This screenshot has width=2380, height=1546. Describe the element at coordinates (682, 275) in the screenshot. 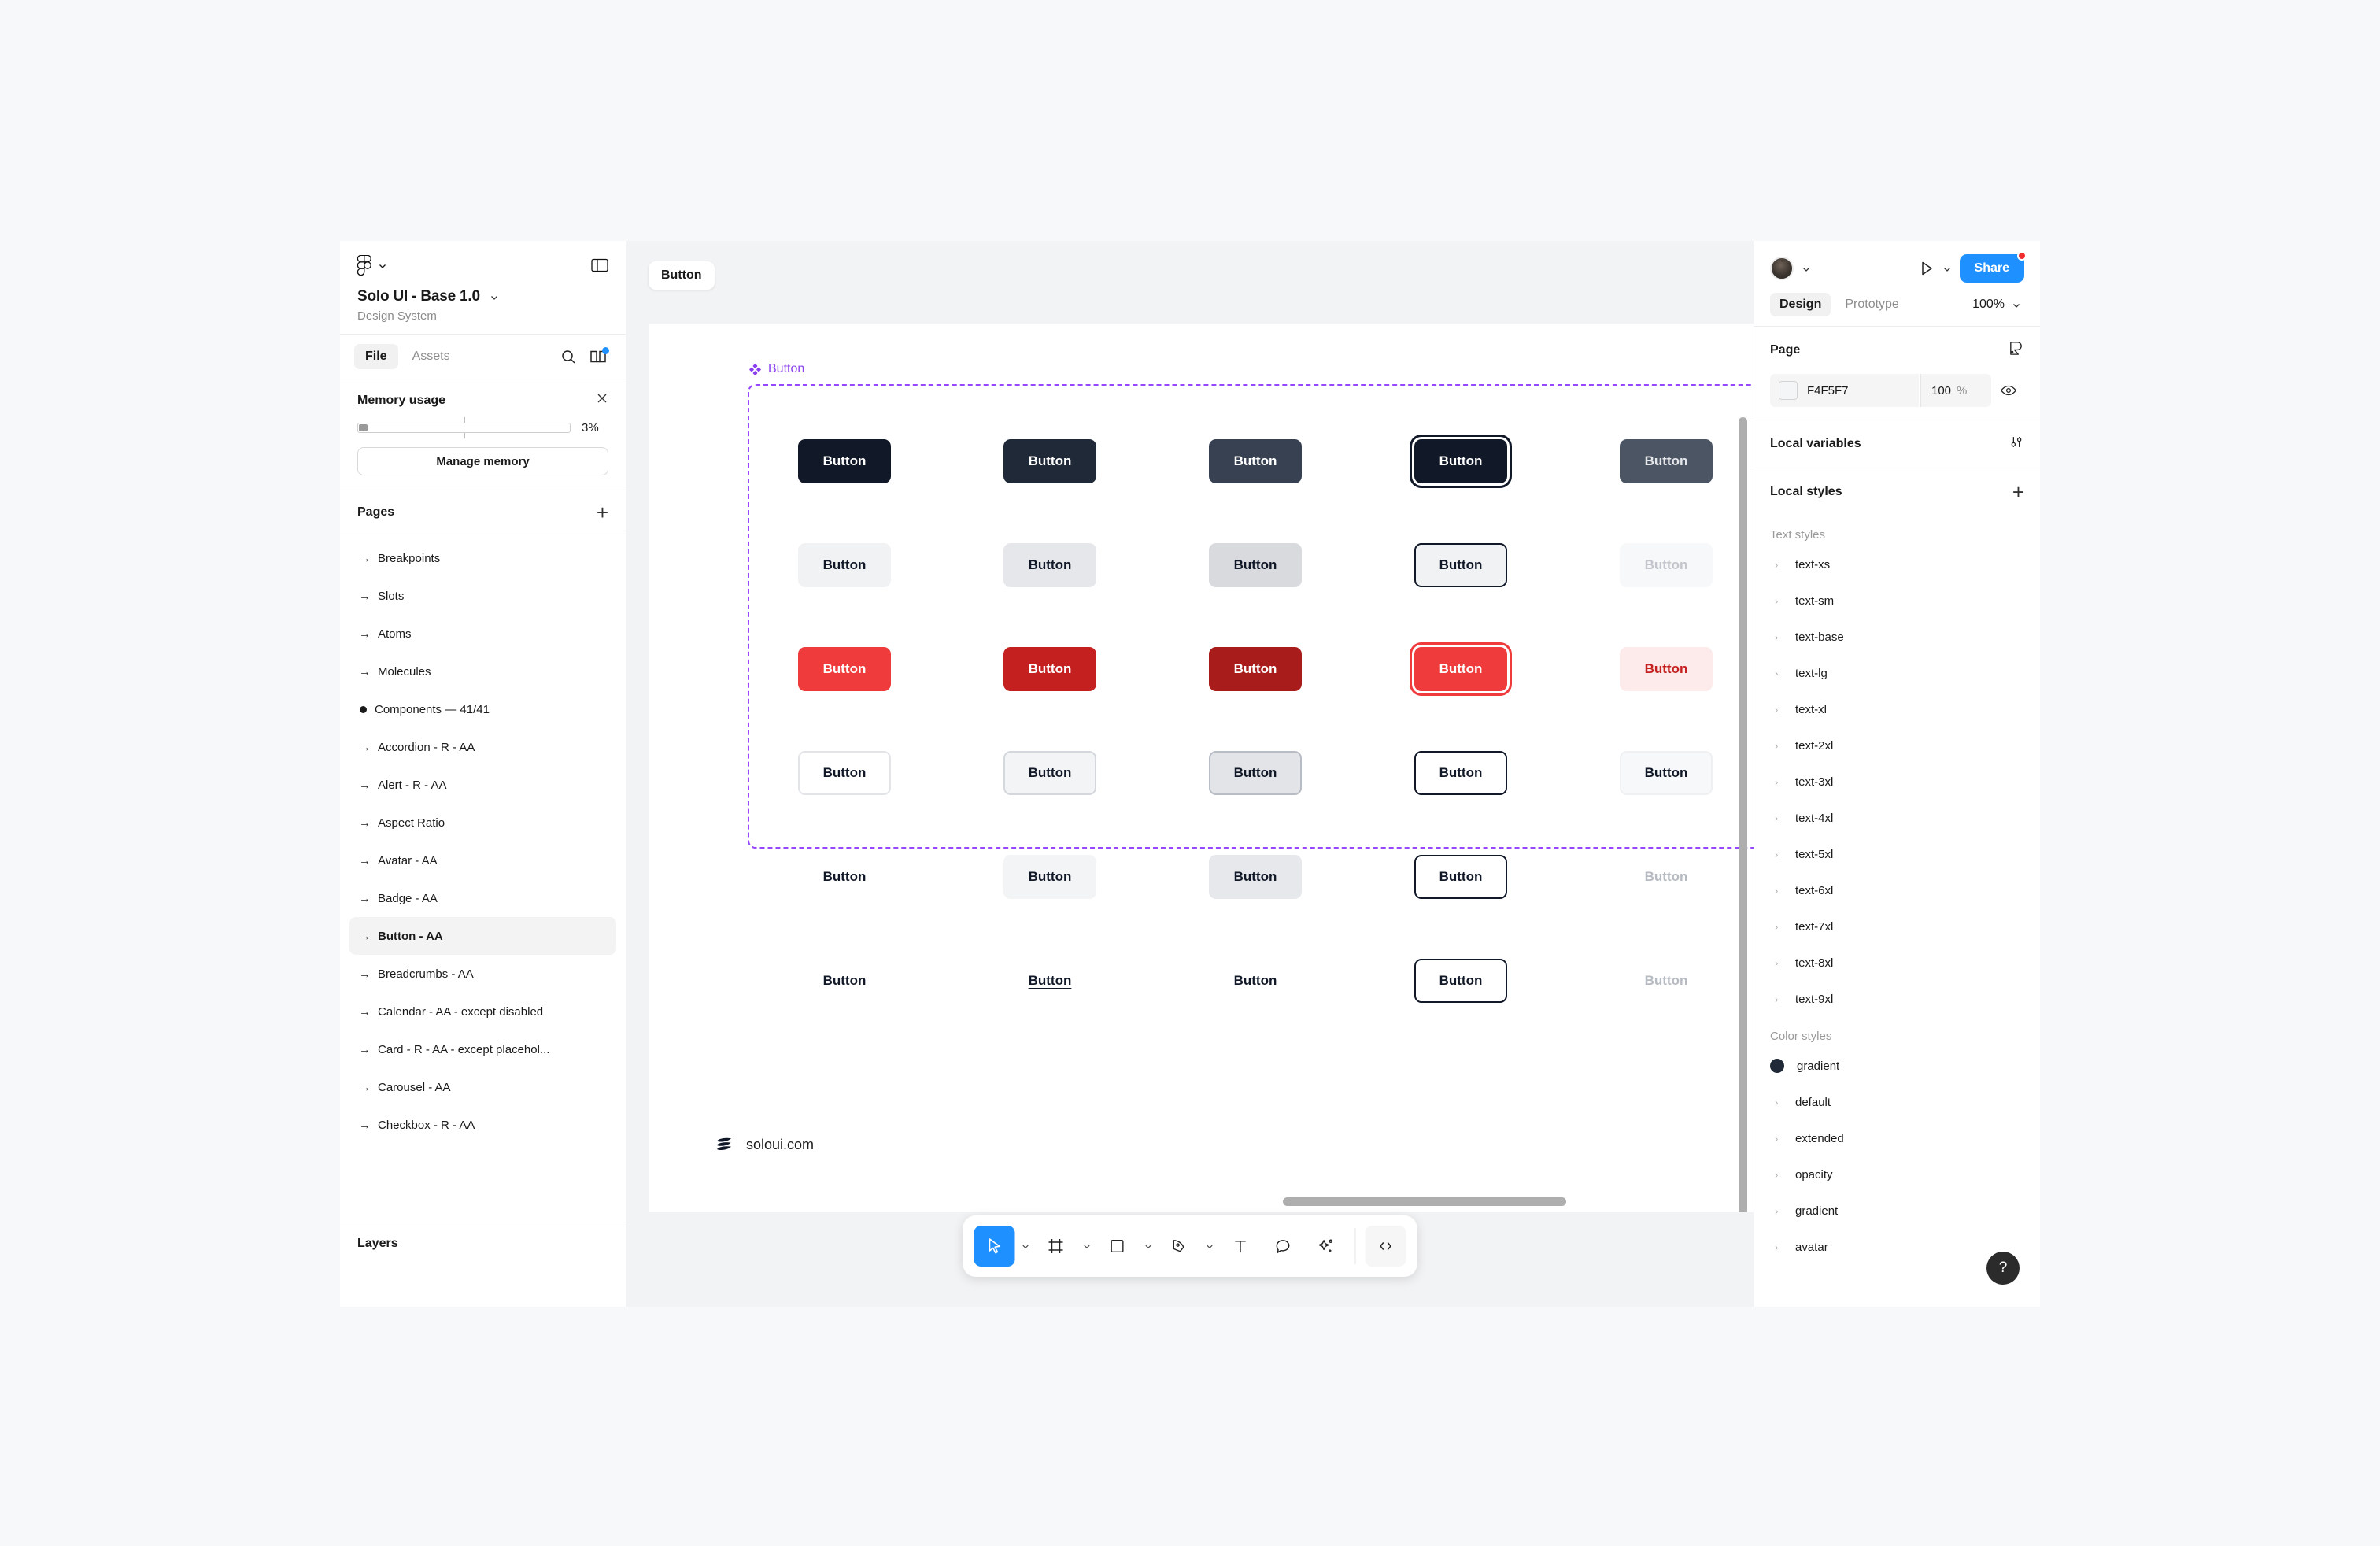

I see `frame-name-chip: Button` at that location.